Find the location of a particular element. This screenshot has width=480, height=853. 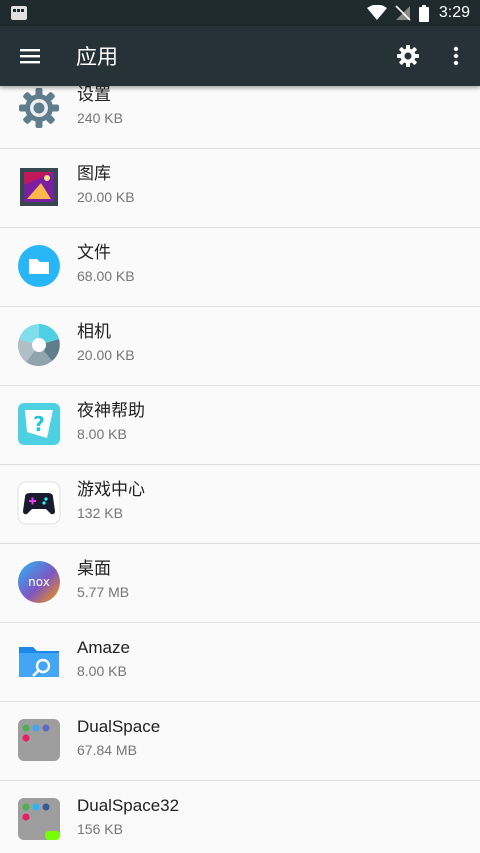

app-row-dualspace32: DualSpace32 156 KB is located at coordinates (240, 817).